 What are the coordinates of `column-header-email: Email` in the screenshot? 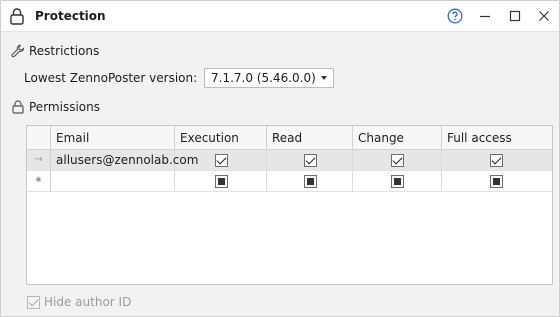 It's located at (113, 138).